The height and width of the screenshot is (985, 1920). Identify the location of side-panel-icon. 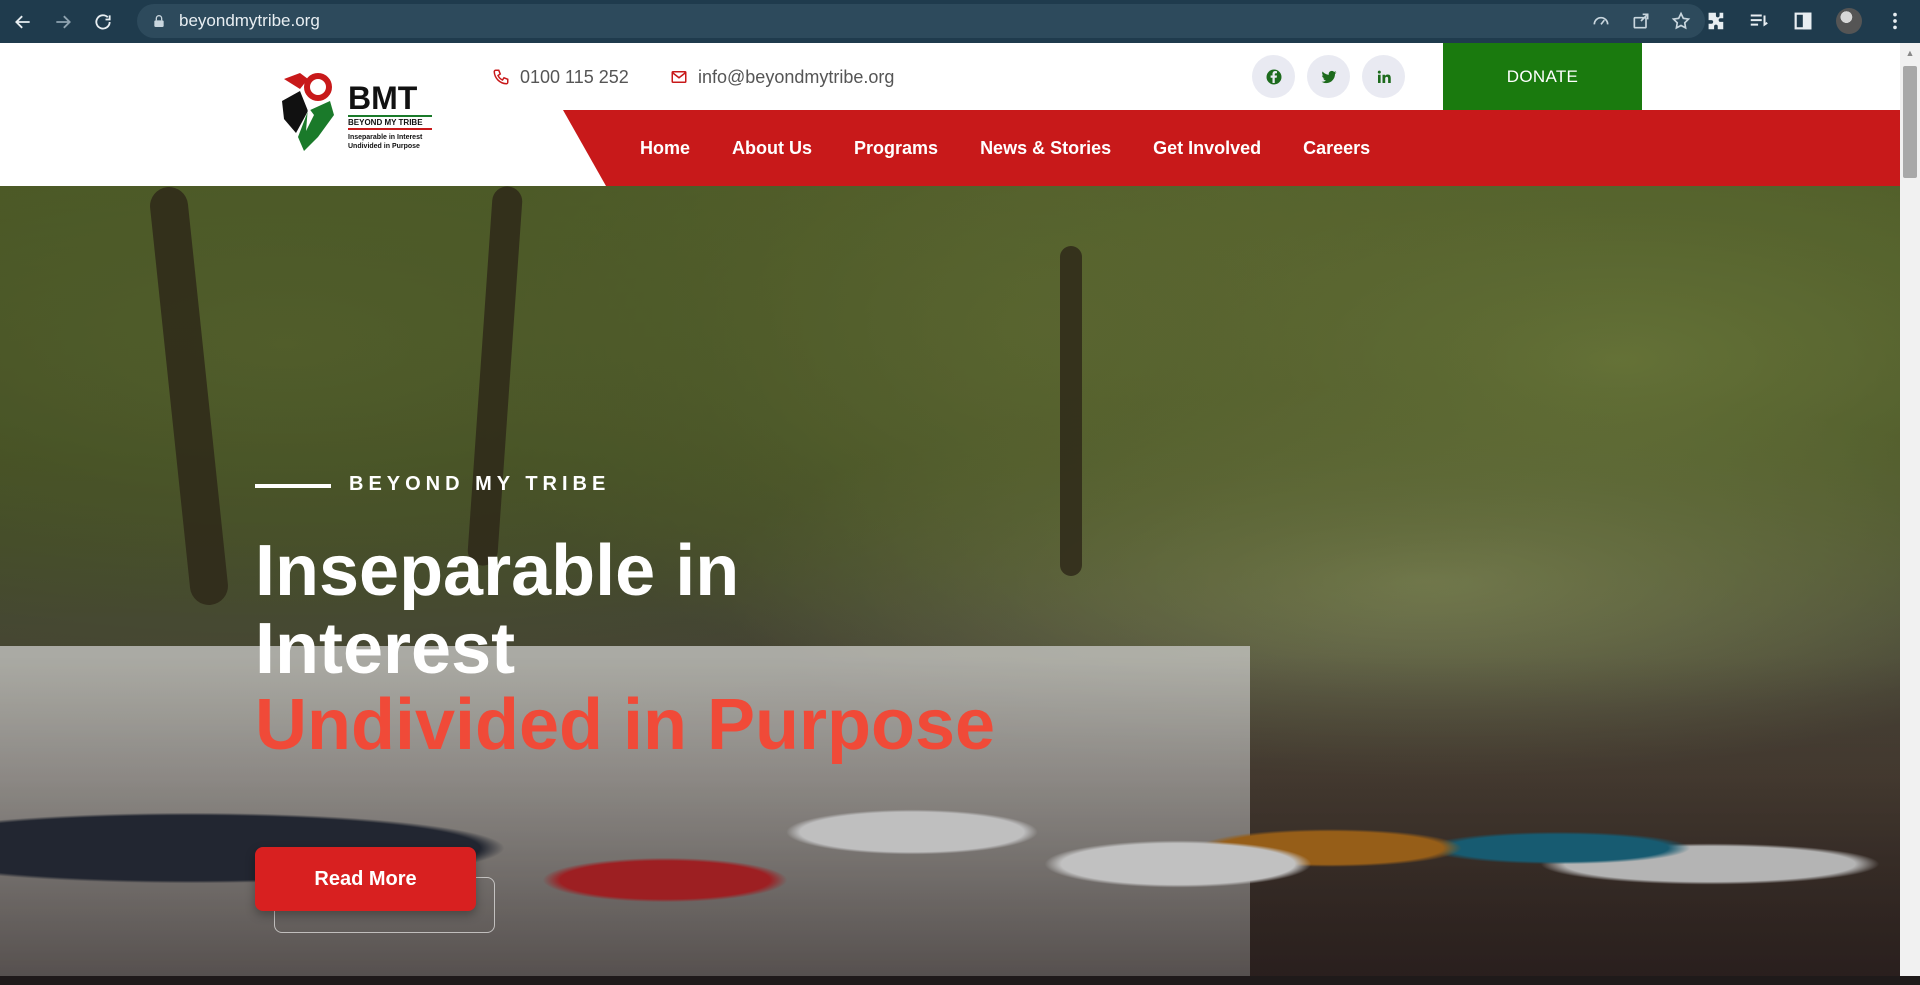
(1803, 21).